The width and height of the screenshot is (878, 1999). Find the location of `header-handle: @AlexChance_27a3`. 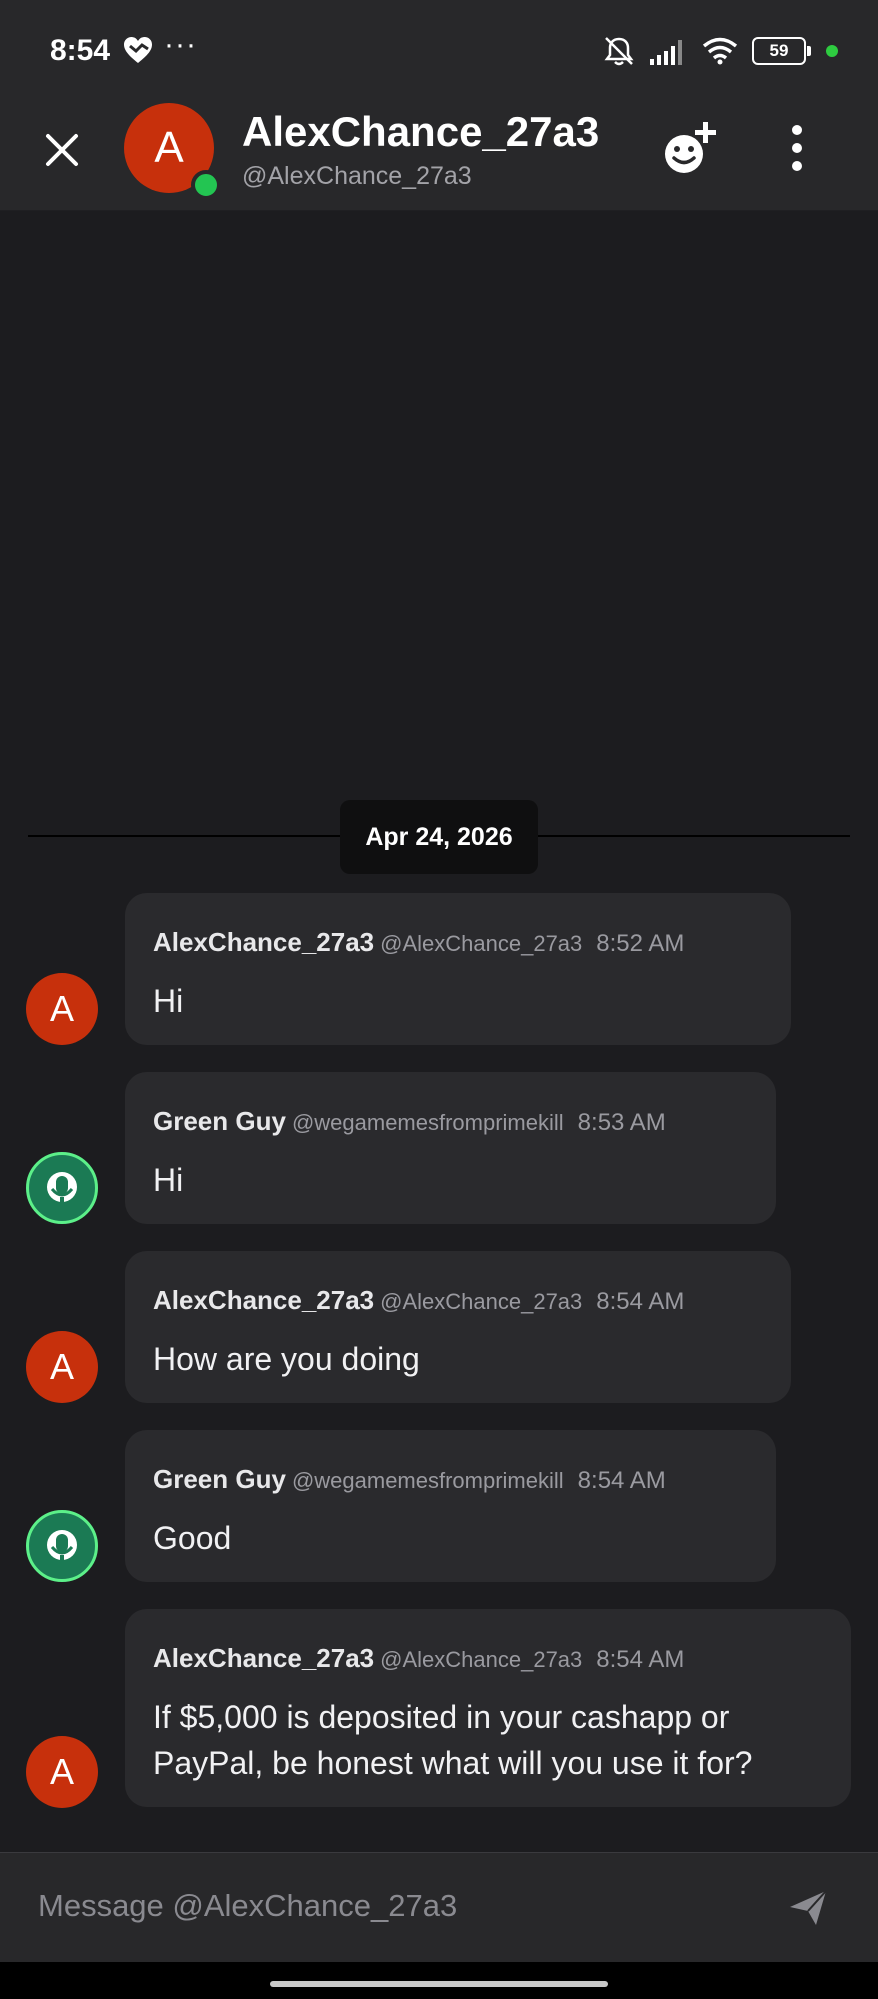

header-handle: @AlexChance_27a3 is located at coordinates (357, 176).